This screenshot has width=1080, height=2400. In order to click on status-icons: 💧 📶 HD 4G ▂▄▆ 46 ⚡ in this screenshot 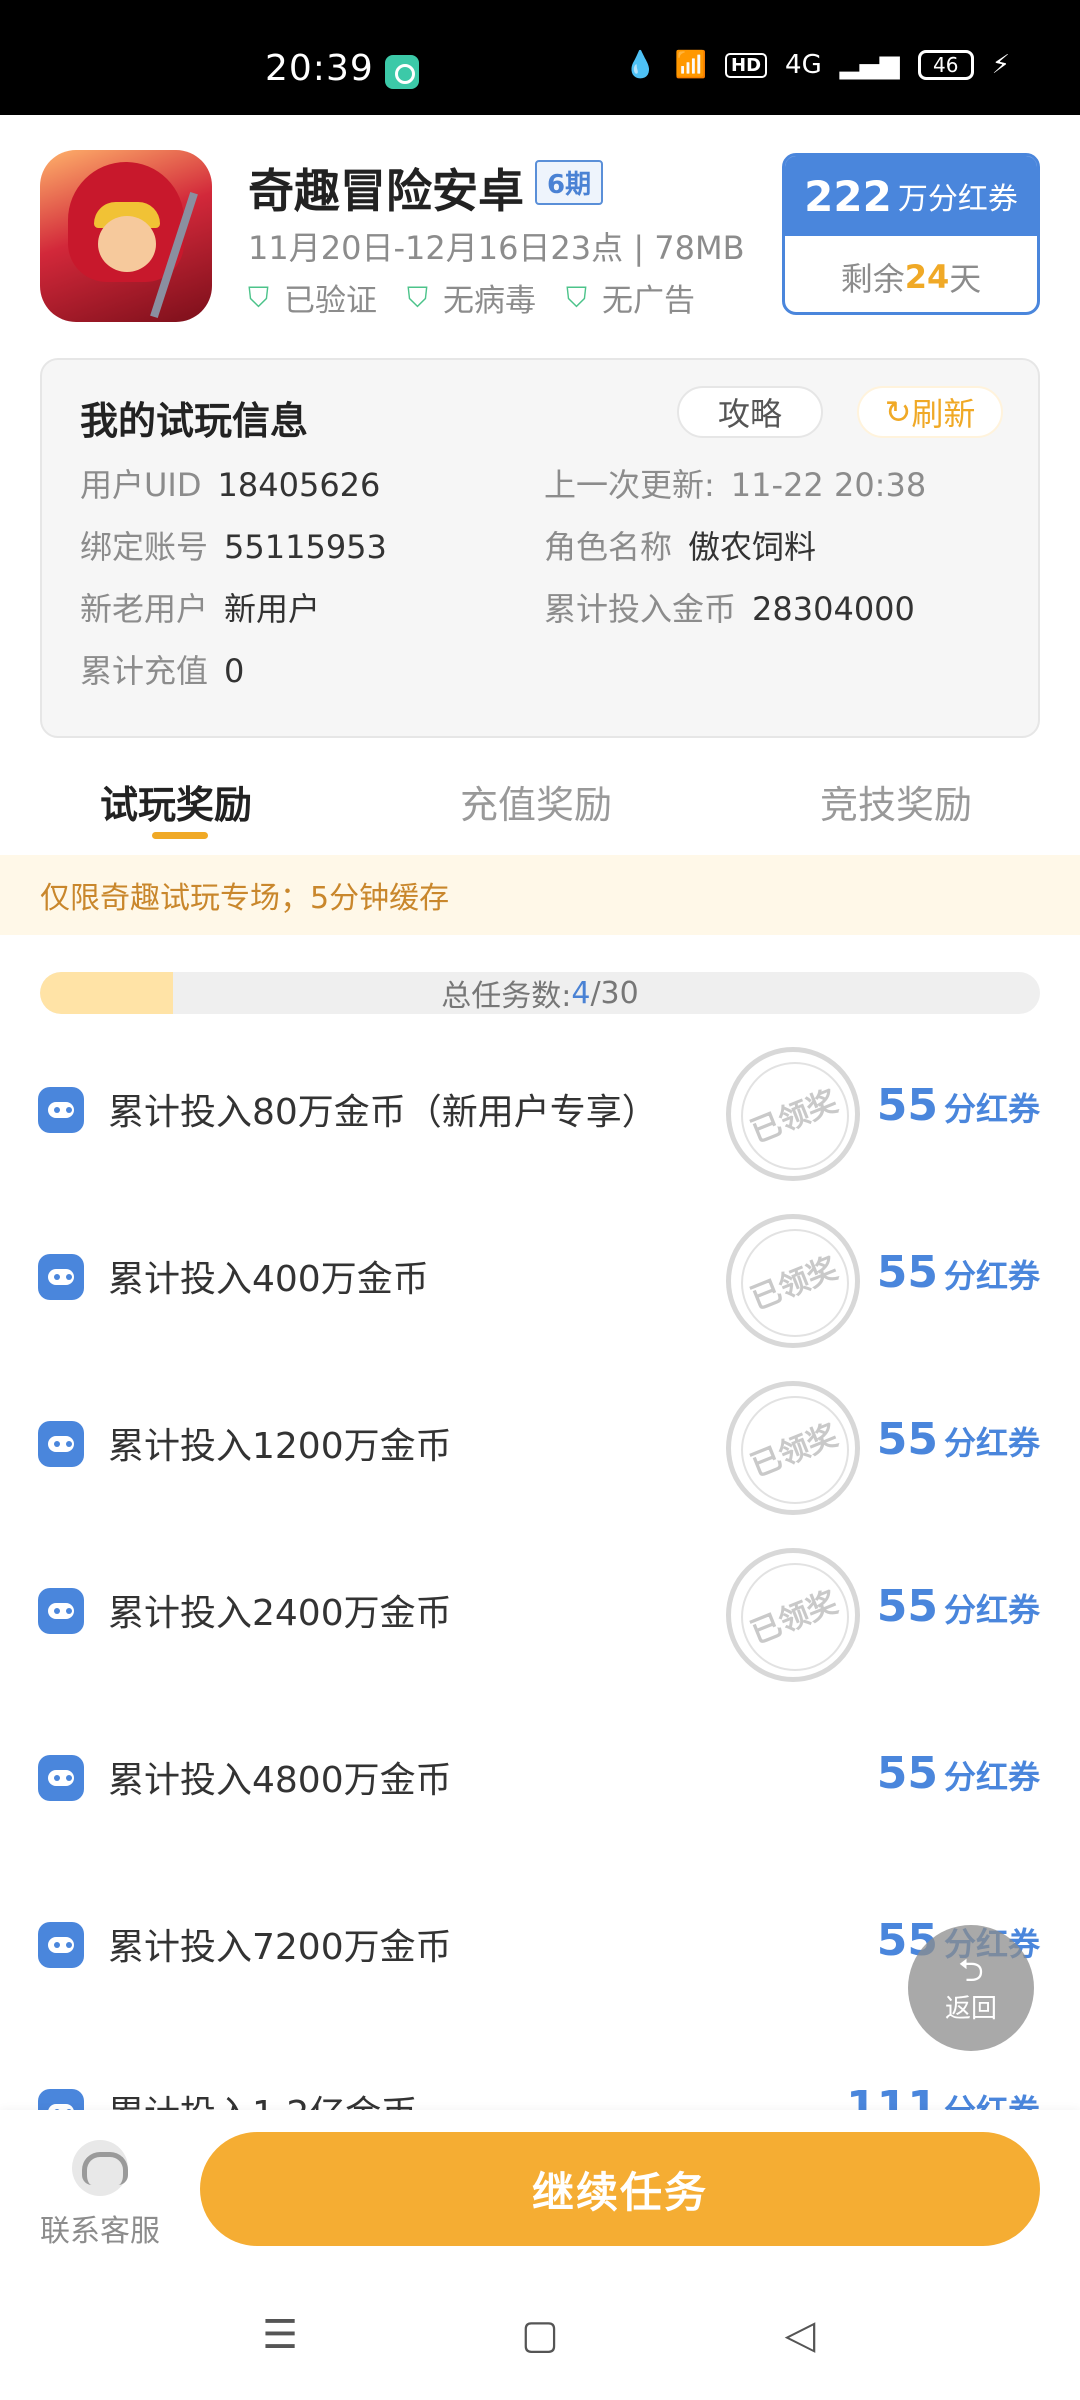, I will do `click(817, 65)`.